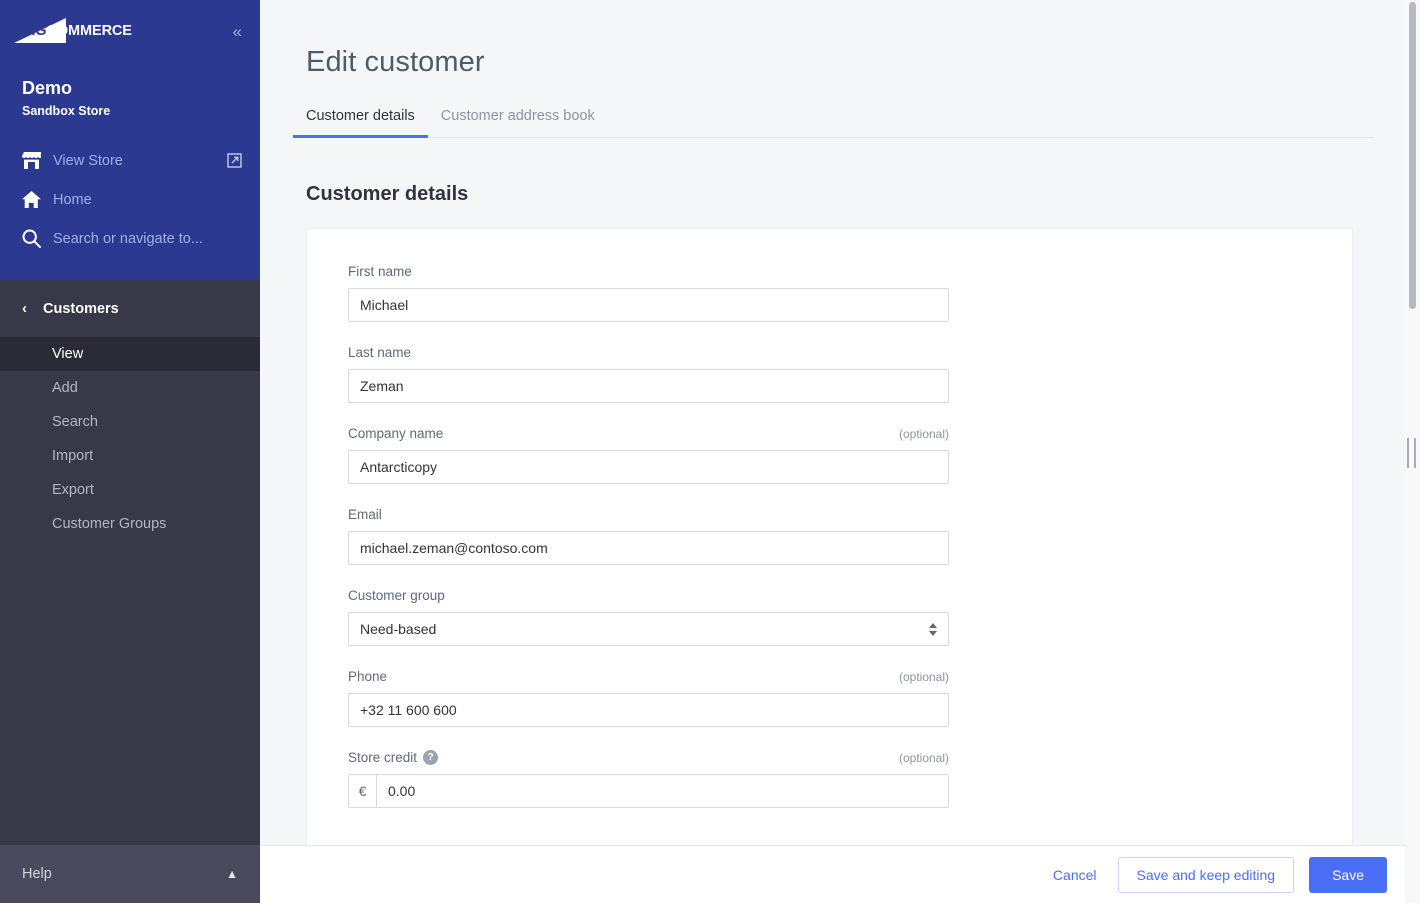 The image size is (1420, 903). I want to click on customer-group-select, so click(648, 629).